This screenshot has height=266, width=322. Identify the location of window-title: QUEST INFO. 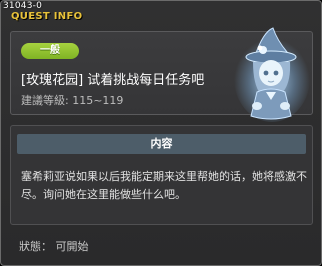
(47, 16).